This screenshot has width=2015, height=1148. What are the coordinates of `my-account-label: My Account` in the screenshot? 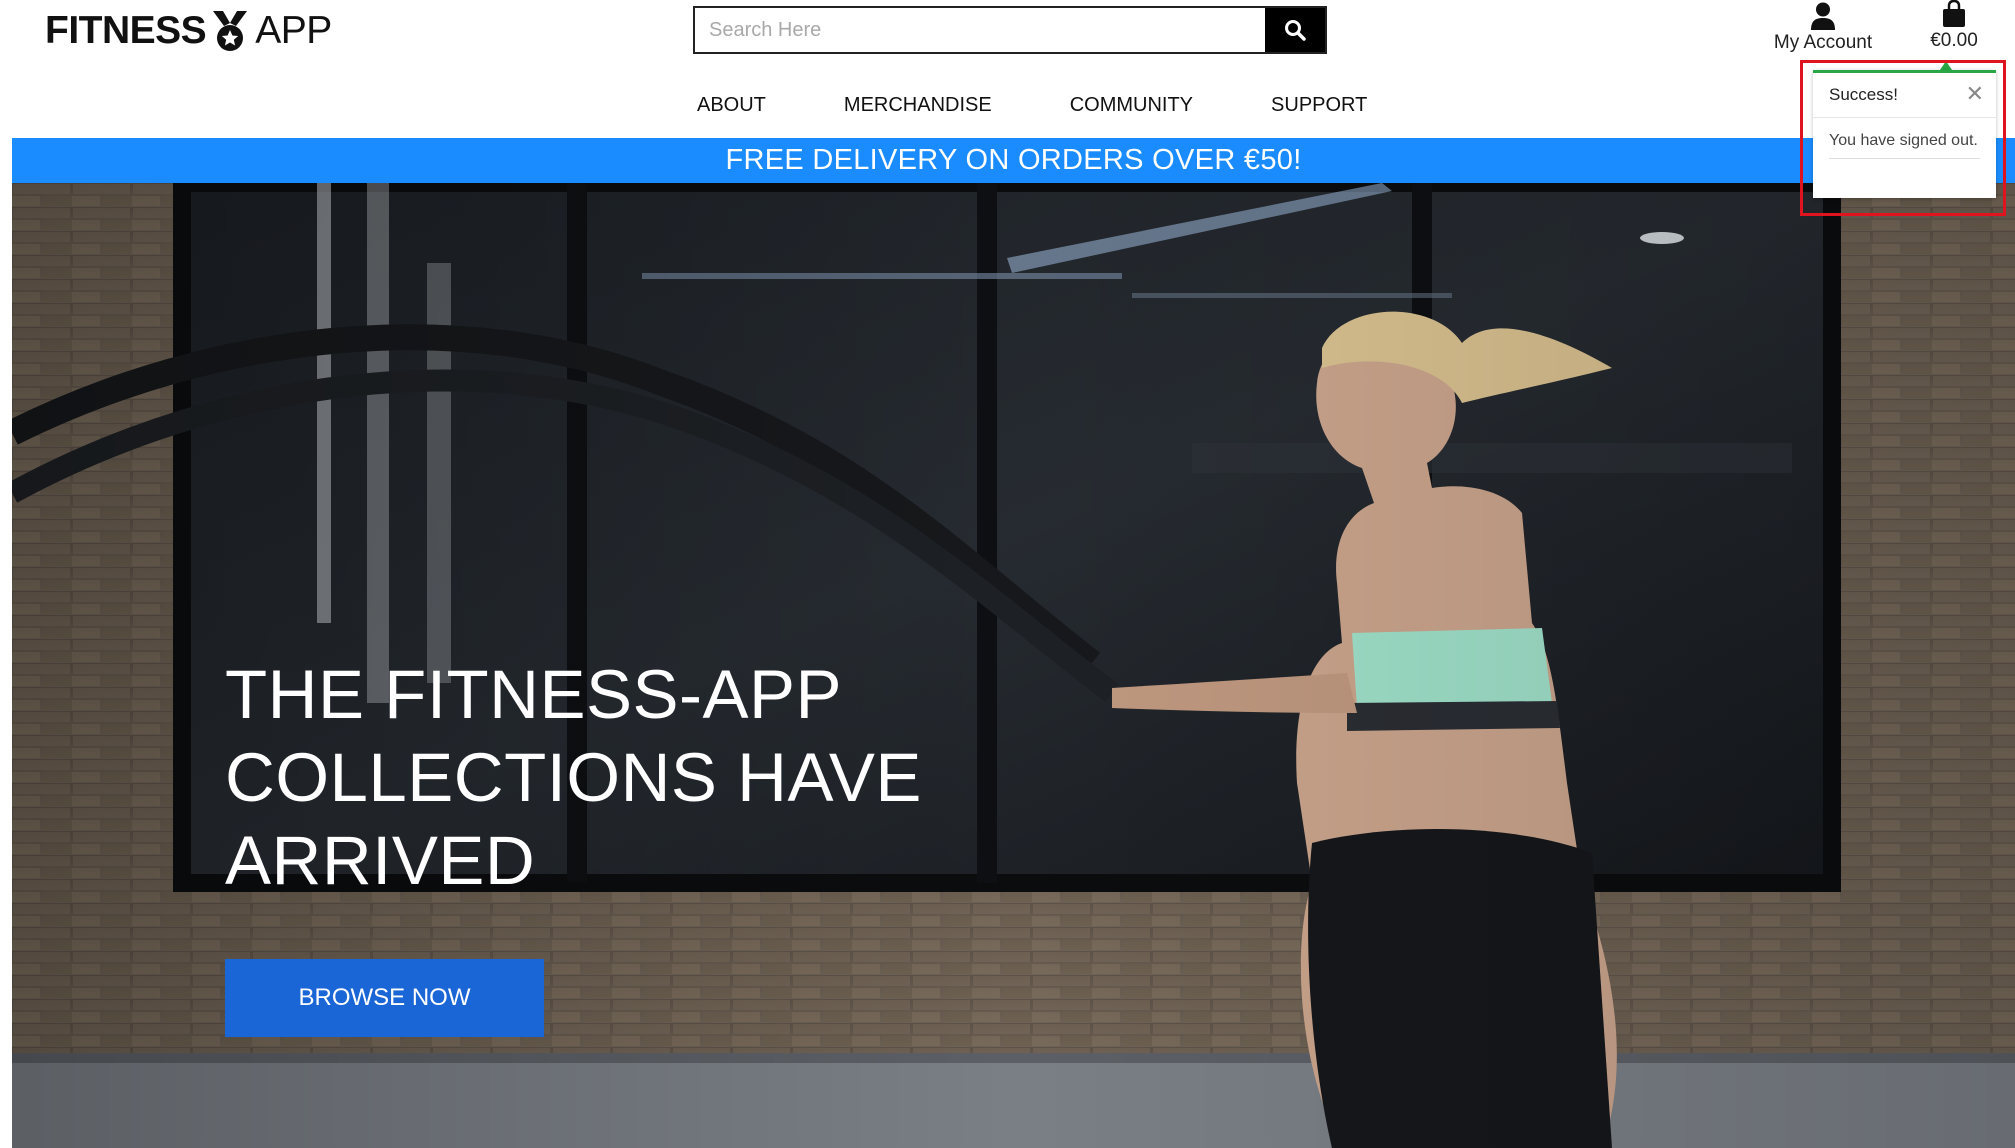 It's located at (1823, 42).